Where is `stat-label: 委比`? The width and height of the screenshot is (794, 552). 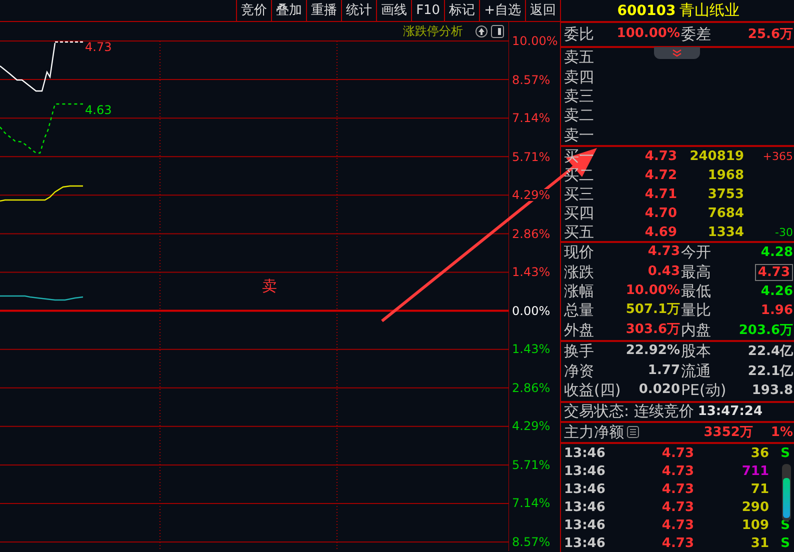
stat-label: 委比 is located at coordinates (579, 34).